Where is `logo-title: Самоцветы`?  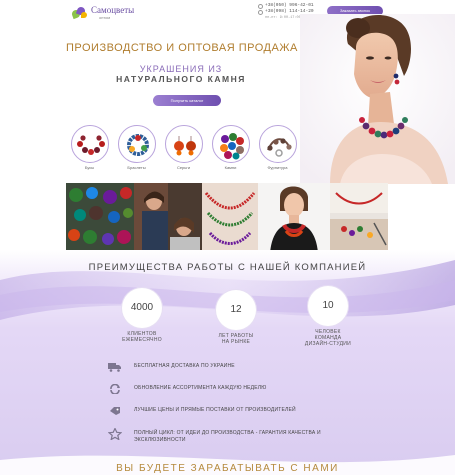
logo-title: Самоцветы is located at coordinates (113, 10).